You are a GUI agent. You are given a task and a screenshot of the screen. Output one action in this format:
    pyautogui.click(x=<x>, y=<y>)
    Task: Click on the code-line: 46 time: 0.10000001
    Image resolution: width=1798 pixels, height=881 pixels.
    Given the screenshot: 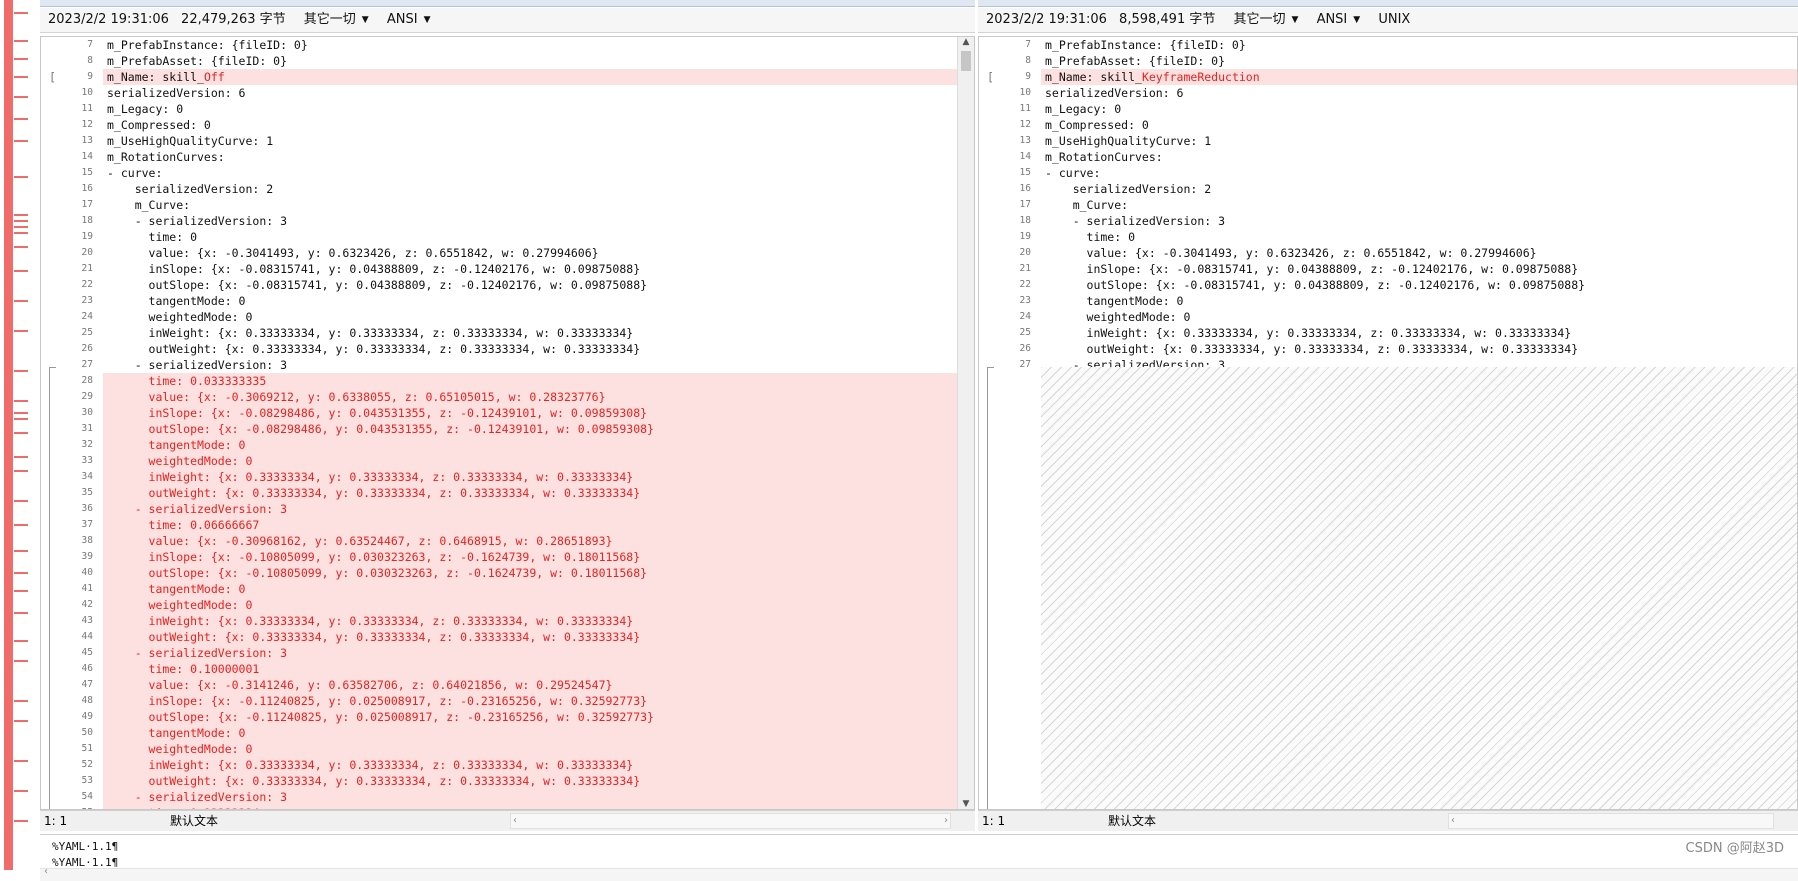 What is the action you would take?
    pyautogui.click(x=507, y=669)
    